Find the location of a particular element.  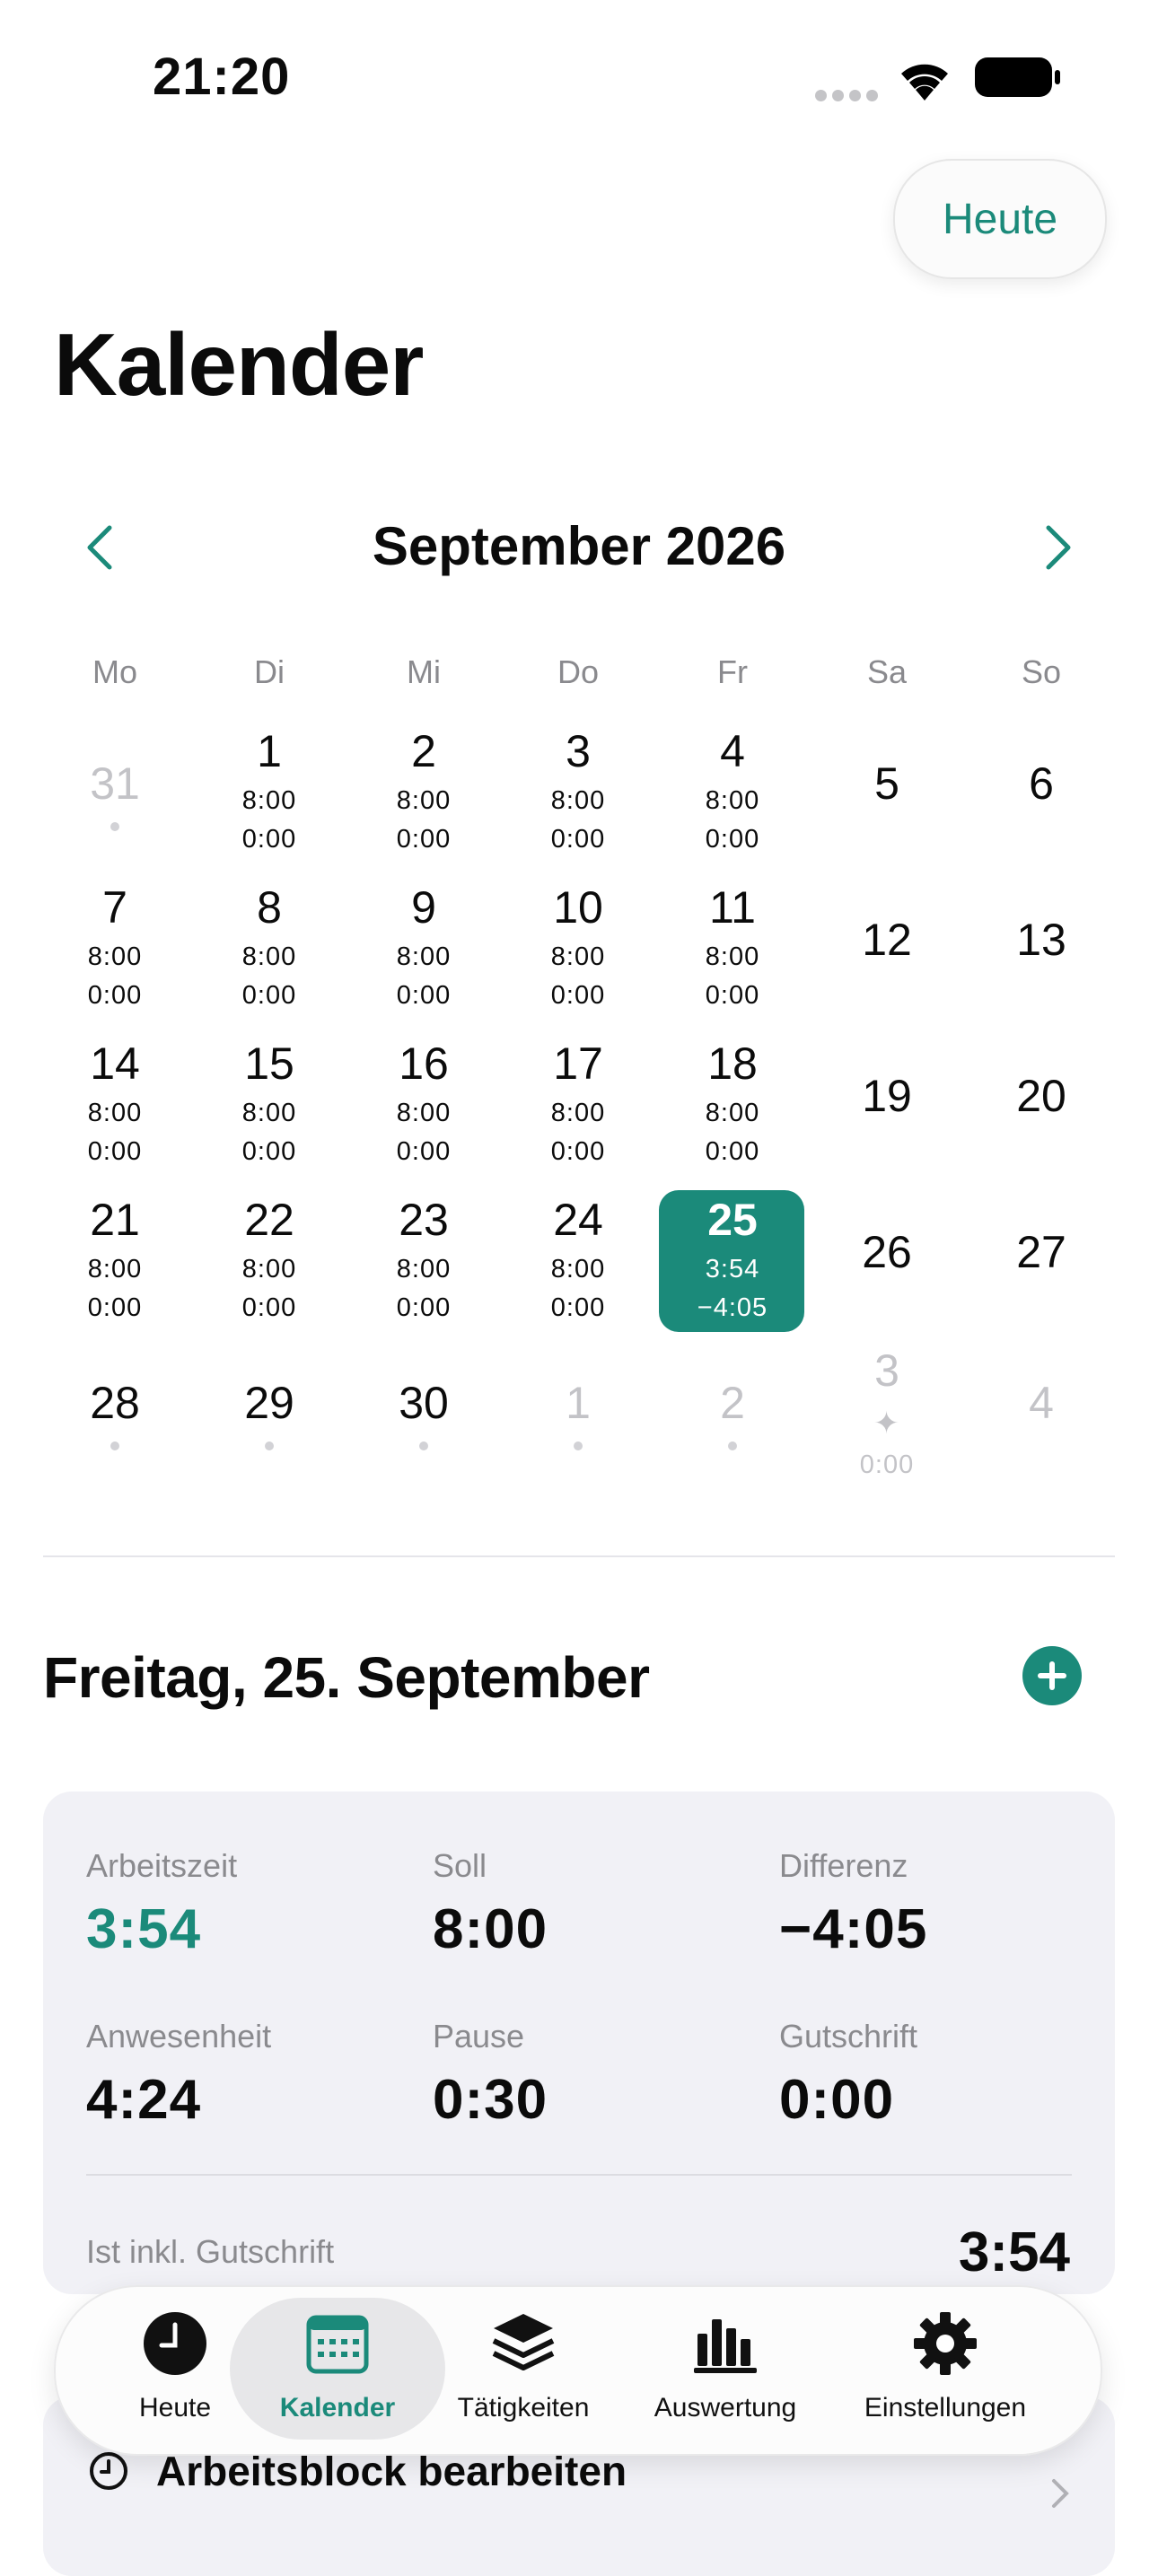

calendar-day: 20 is located at coordinates (1041, 1096).